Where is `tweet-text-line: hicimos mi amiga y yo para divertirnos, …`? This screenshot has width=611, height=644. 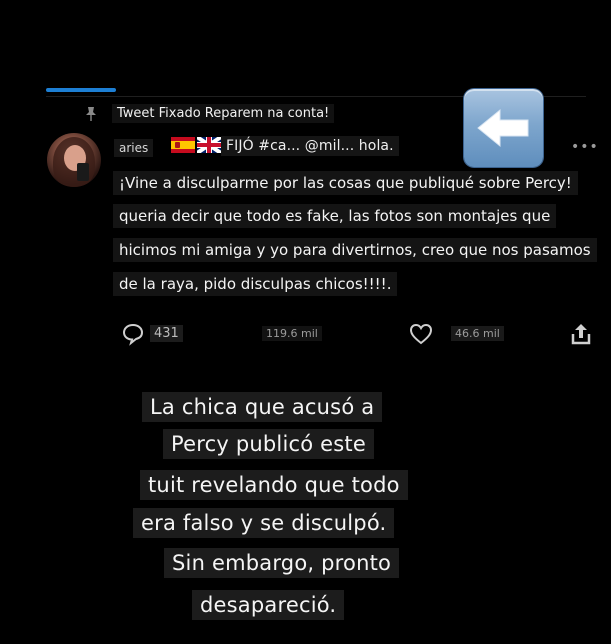
tweet-text-line: hicimos mi amiga y yo para divertirnos, … is located at coordinates (355, 250).